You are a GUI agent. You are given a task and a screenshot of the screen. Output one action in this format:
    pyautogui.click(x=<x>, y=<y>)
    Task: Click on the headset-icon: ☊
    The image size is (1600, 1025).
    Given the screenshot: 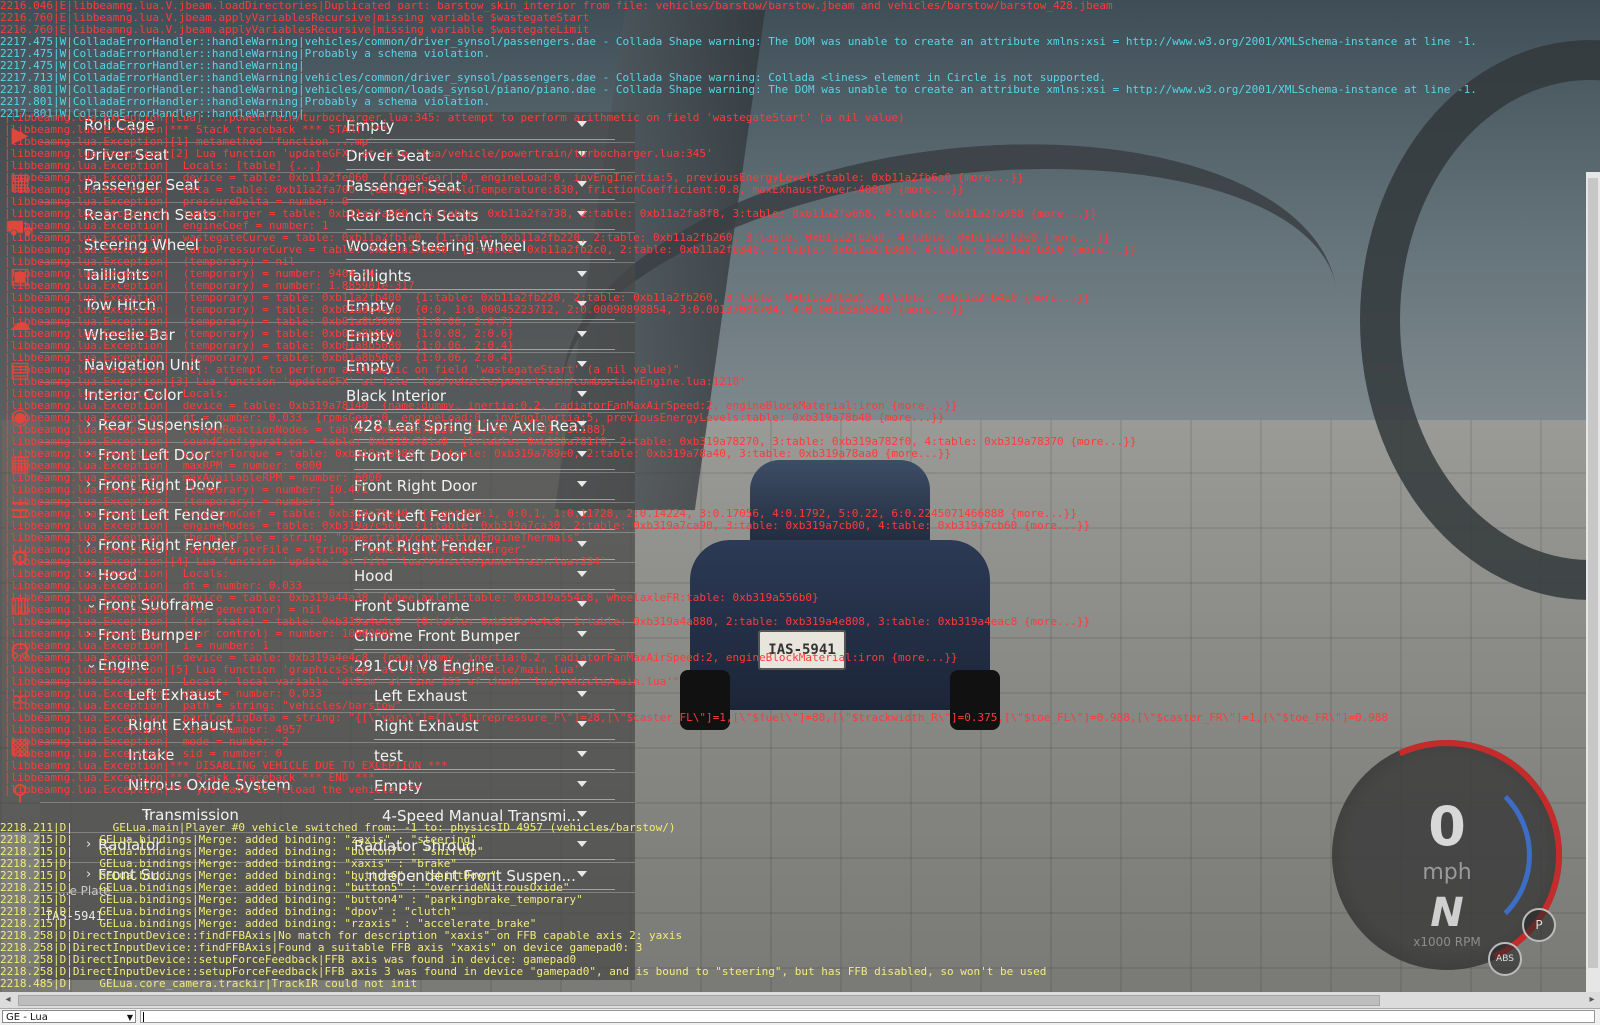 What is the action you would take?
    pyautogui.click(x=20, y=652)
    